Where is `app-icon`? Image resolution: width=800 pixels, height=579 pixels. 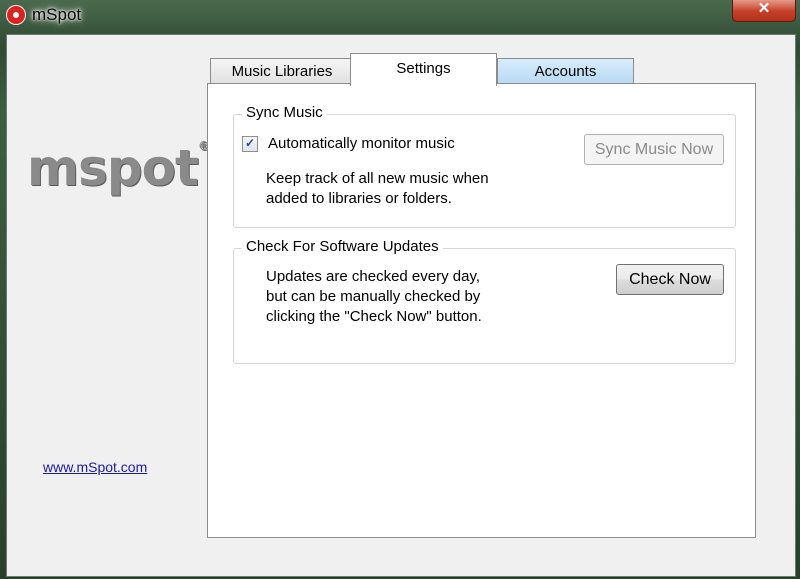
app-icon is located at coordinates (16, 15).